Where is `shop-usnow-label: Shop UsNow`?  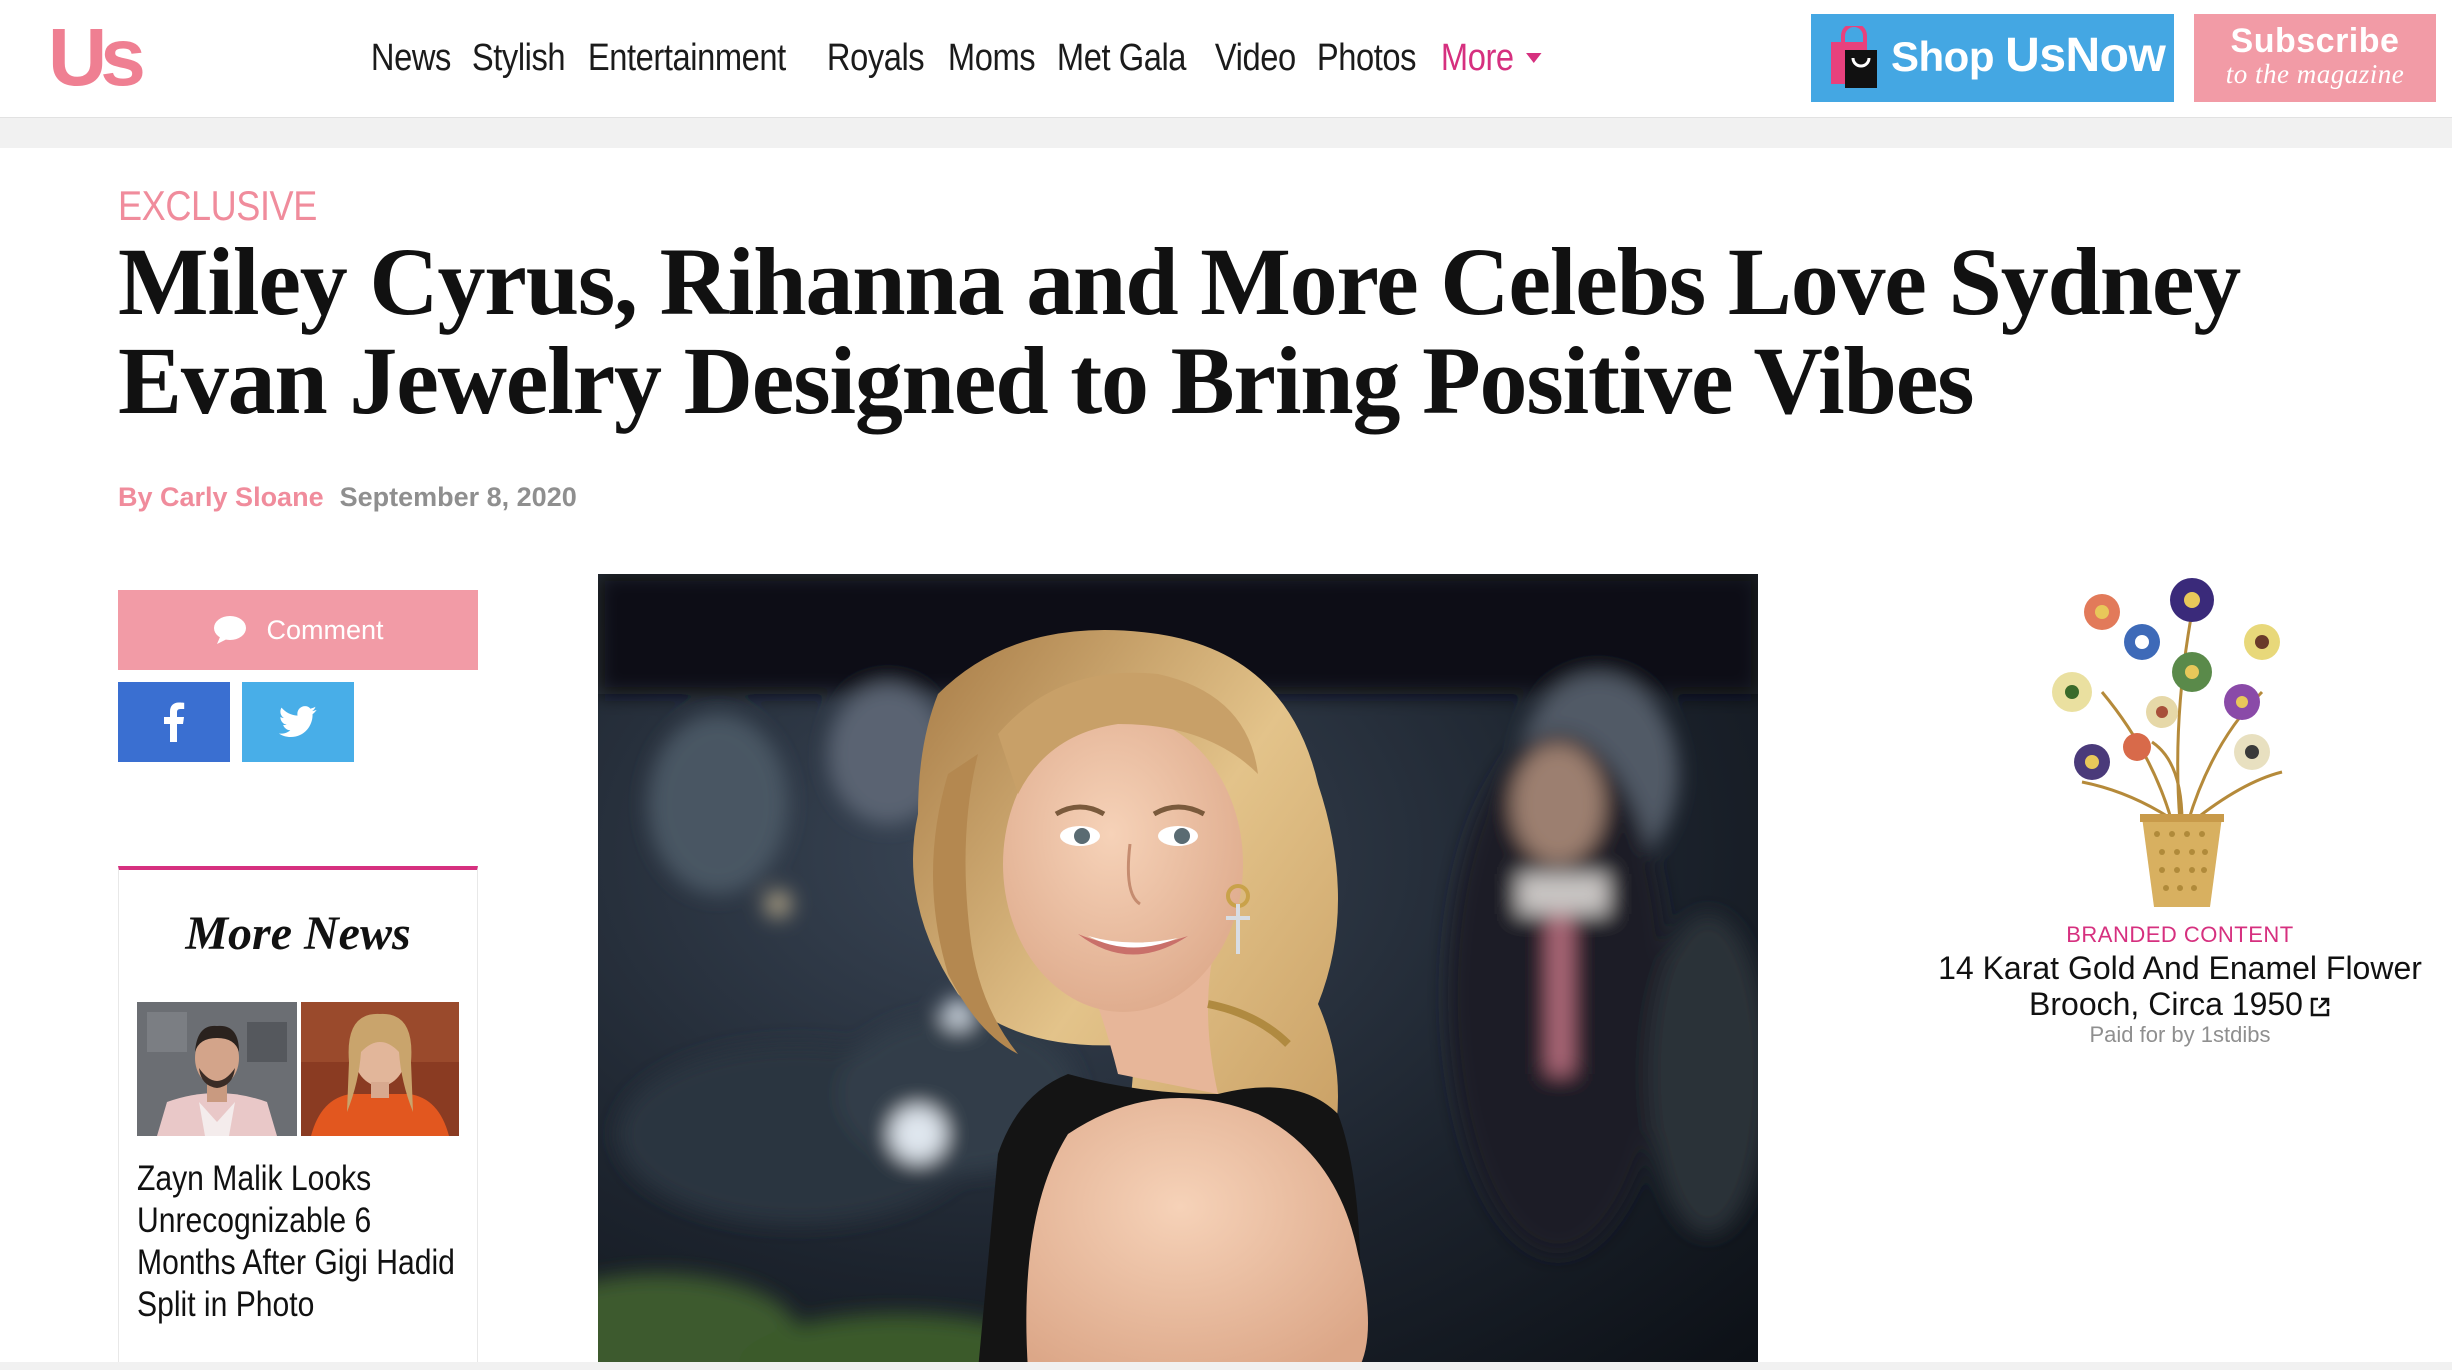 shop-usnow-label: Shop UsNow is located at coordinates (2028, 55).